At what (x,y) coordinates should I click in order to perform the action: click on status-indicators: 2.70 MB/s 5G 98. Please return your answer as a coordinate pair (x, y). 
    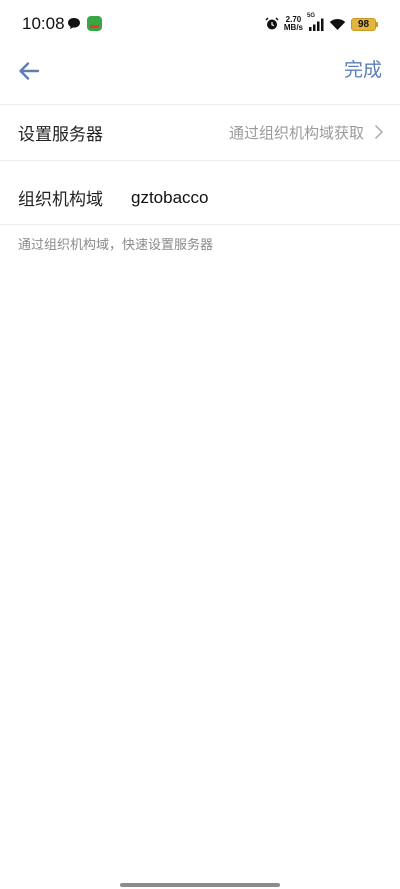
    Looking at the image, I should click on (321, 23).